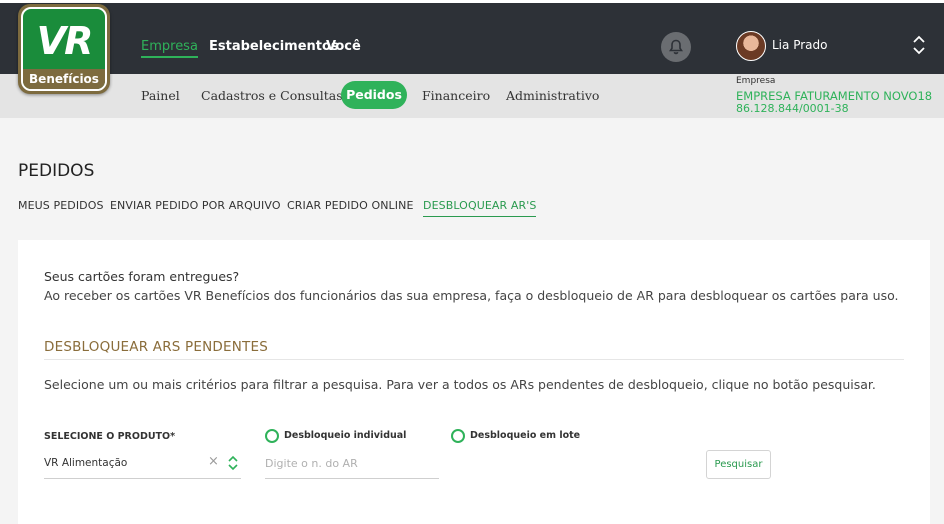 The height and width of the screenshot is (524, 944). I want to click on section-divider, so click(474, 359).